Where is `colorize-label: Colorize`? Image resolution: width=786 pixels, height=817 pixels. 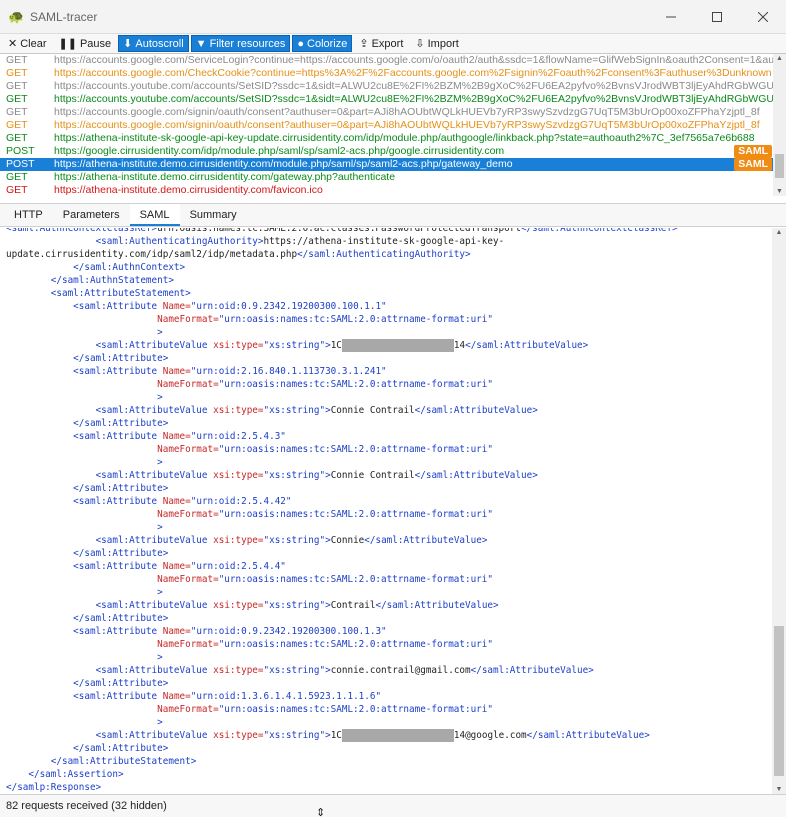 colorize-label: Colorize is located at coordinates (327, 43).